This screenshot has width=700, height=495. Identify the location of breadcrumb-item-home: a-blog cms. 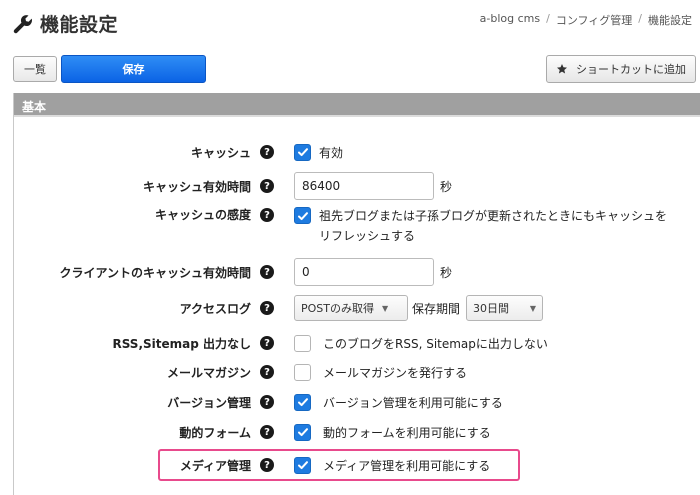
(510, 20).